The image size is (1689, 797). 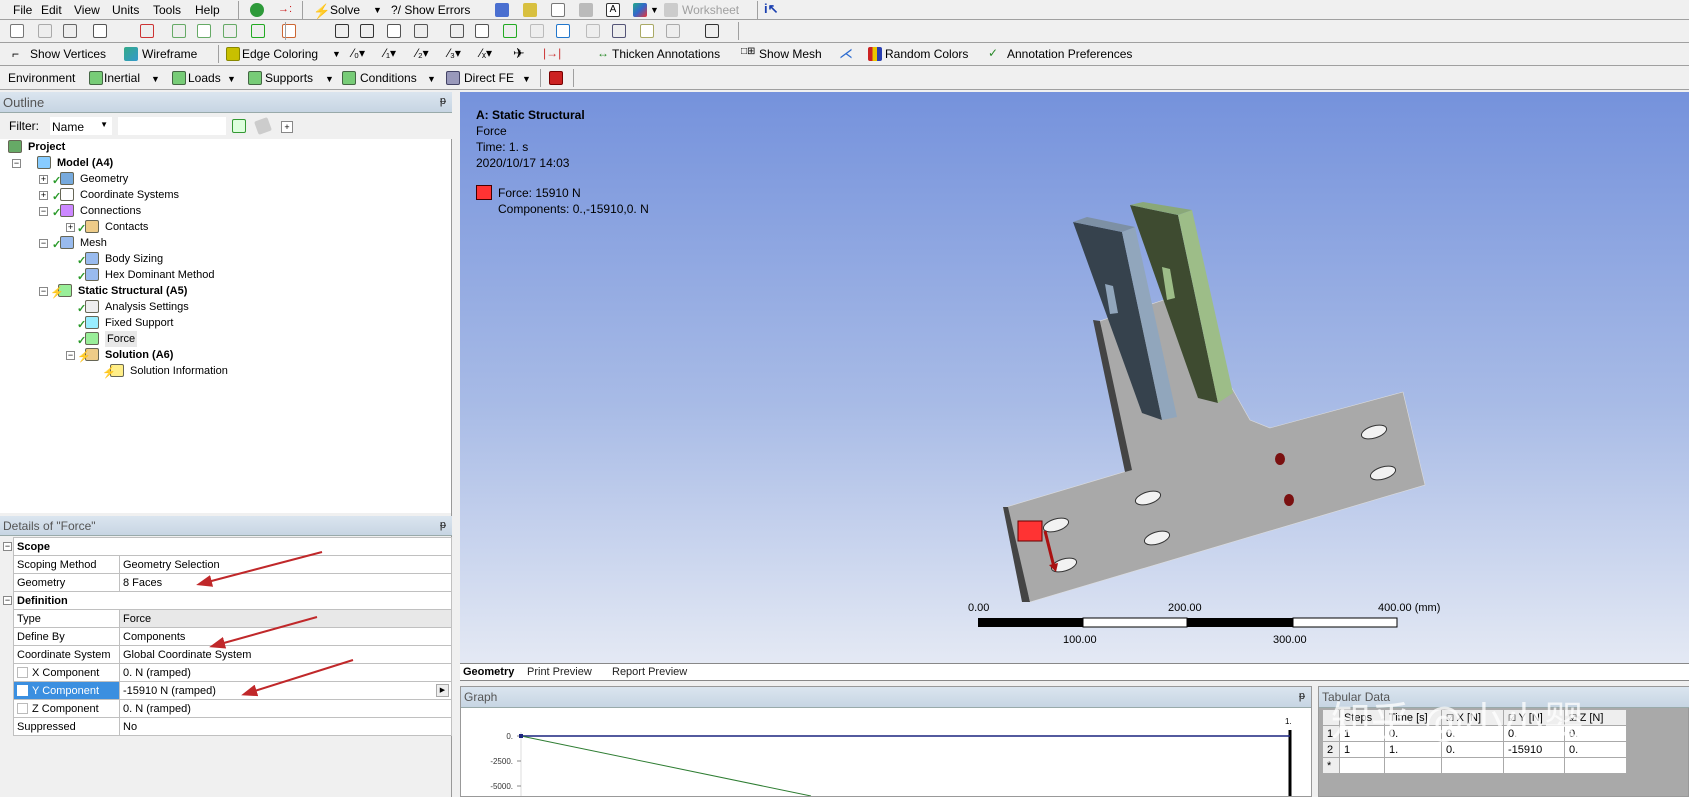 What do you see at coordinates (230, 31) in the screenshot?
I see `select-face-icon` at bounding box center [230, 31].